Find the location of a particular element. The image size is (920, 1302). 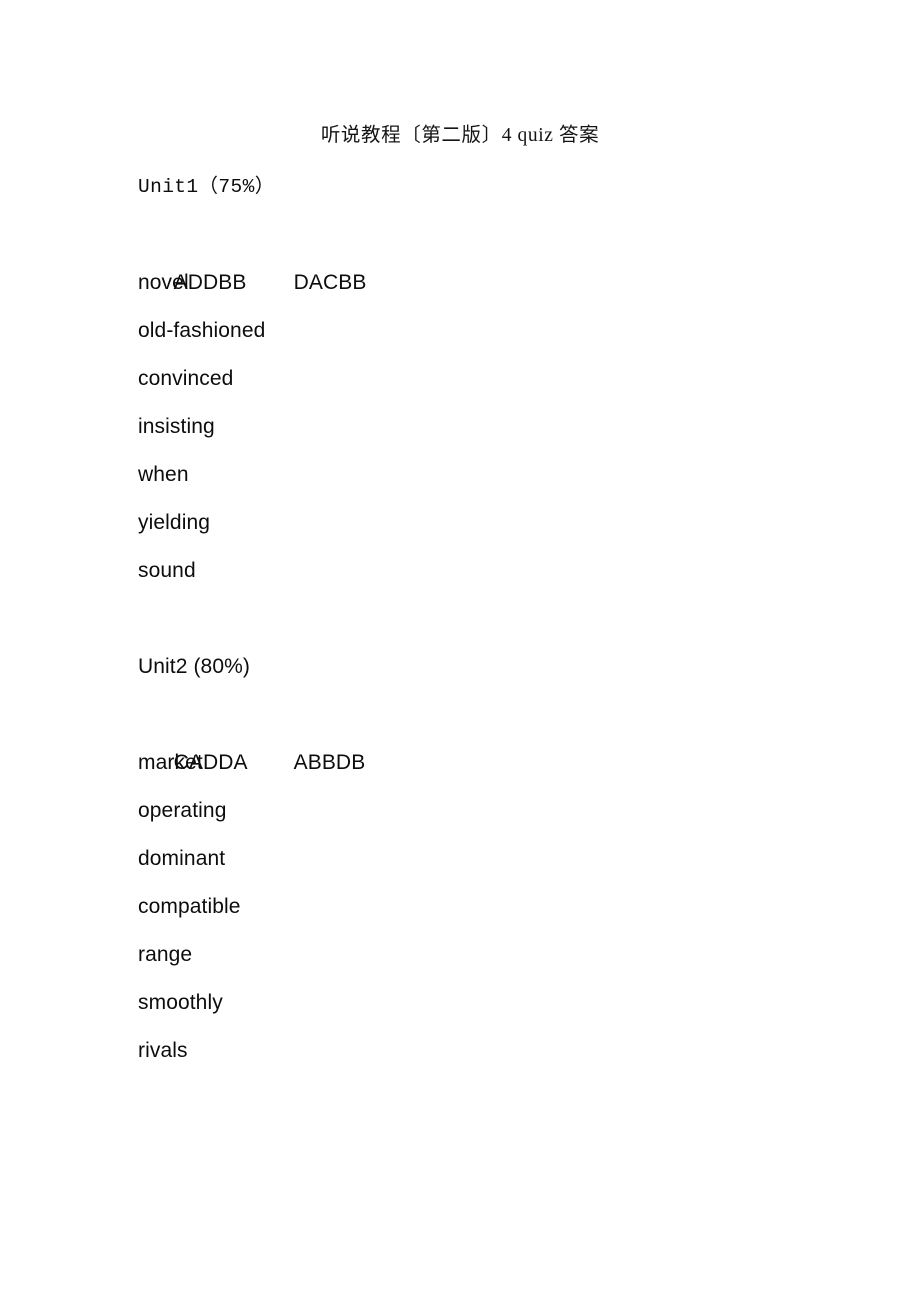

answer-row-1: ADDBB DACBB is located at coordinates (488, 252).